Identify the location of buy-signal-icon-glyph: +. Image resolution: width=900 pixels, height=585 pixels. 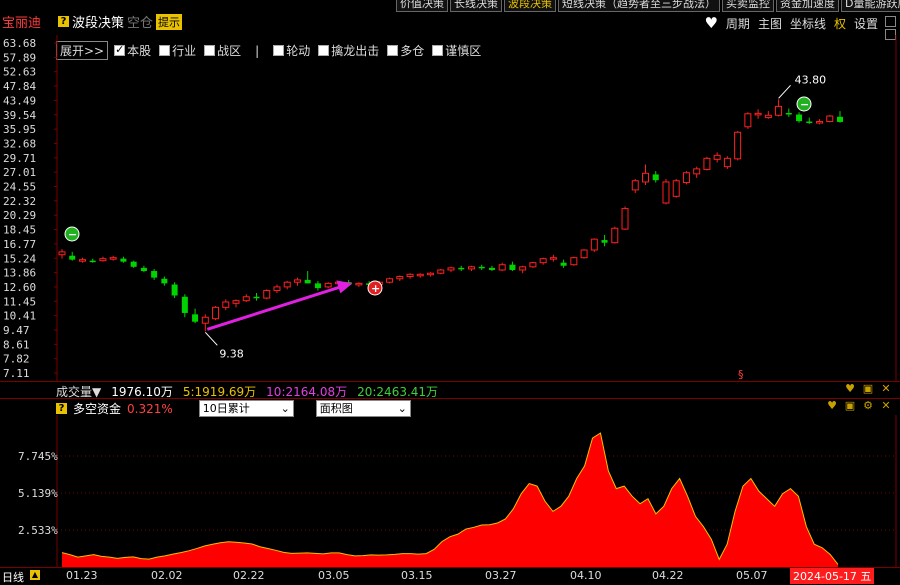
(375, 288).